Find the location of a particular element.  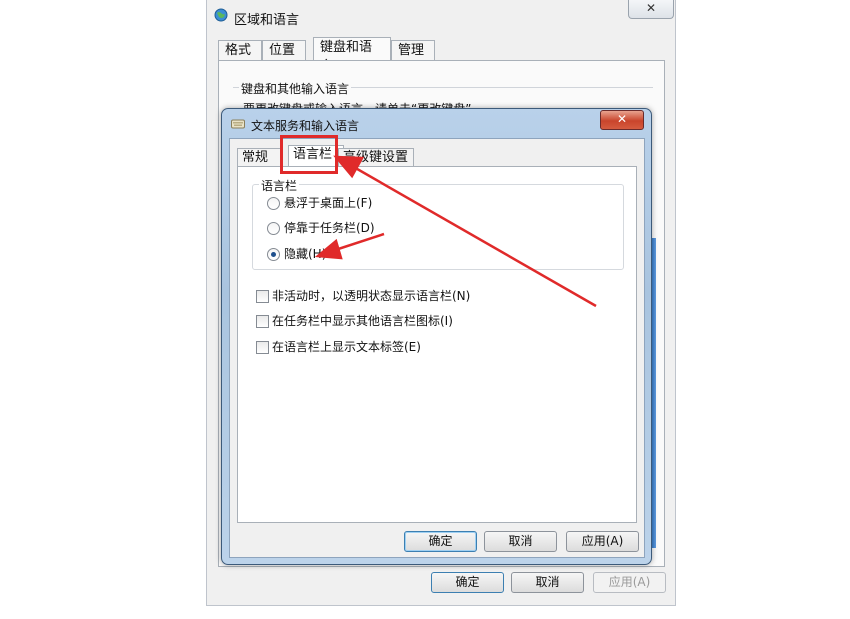

outer-titlebar: 区域和语言 ✕ is located at coordinates (441, 17).